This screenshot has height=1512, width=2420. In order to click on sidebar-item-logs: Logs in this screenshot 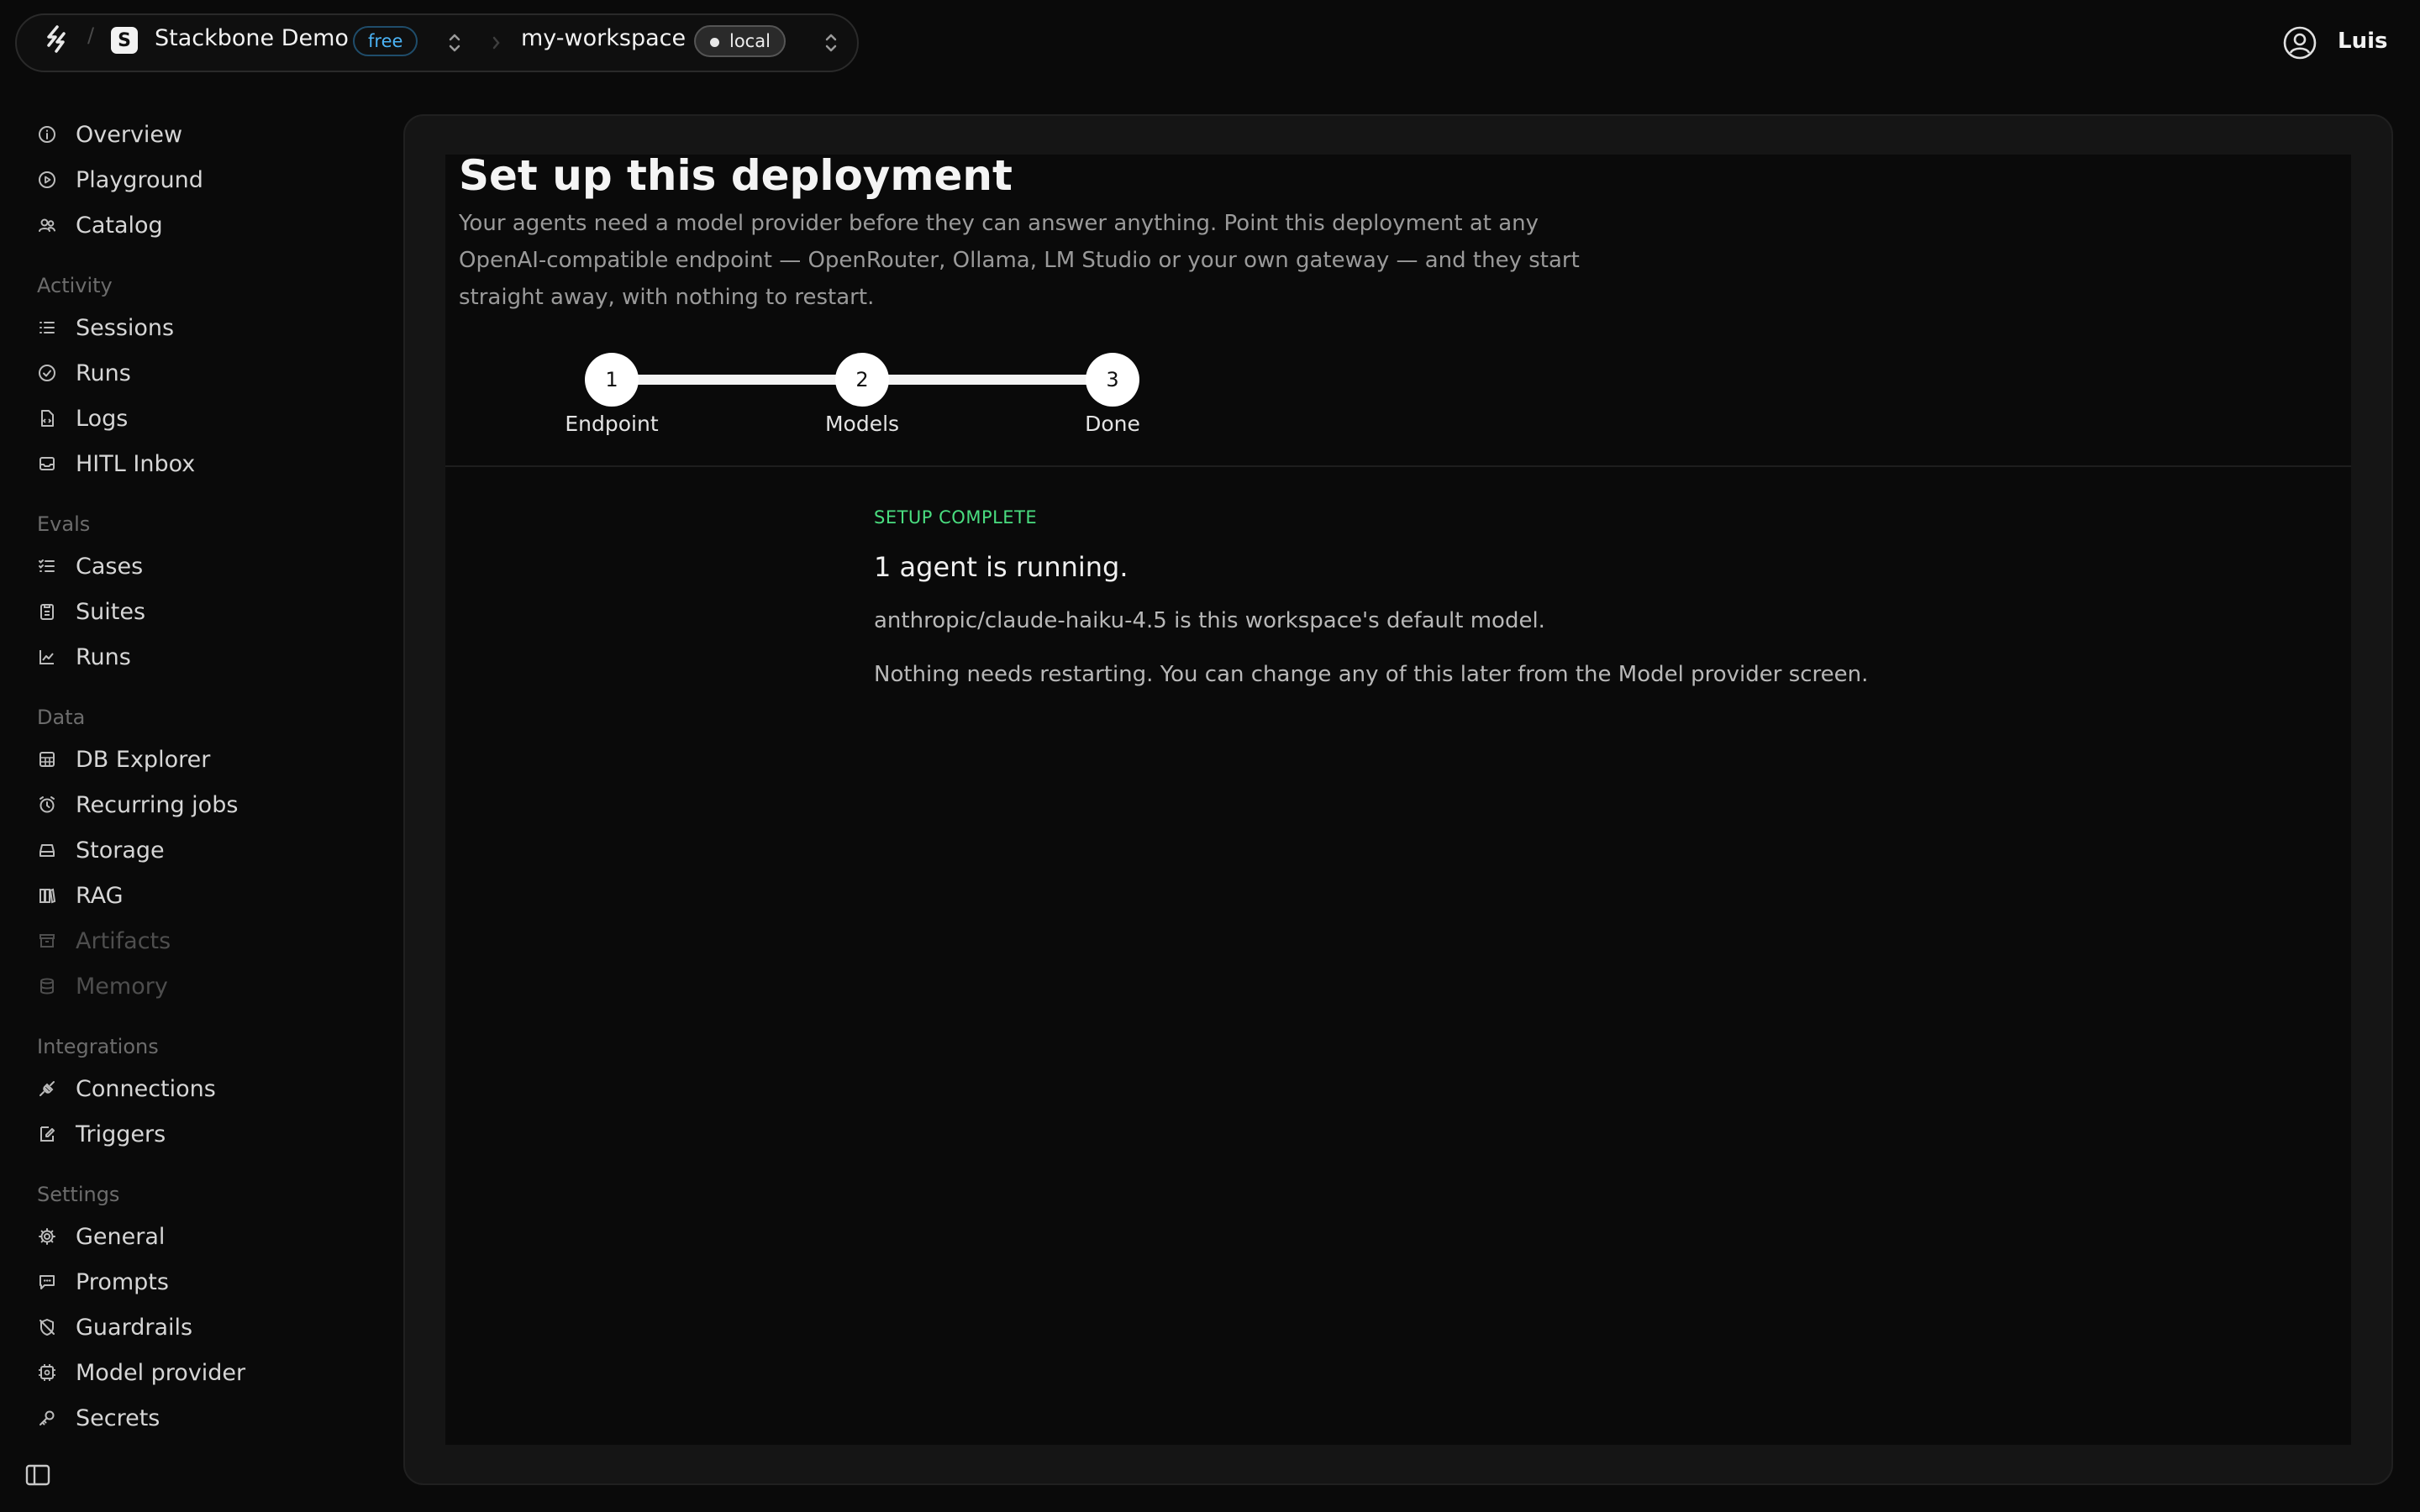, I will do `click(82, 418)`.